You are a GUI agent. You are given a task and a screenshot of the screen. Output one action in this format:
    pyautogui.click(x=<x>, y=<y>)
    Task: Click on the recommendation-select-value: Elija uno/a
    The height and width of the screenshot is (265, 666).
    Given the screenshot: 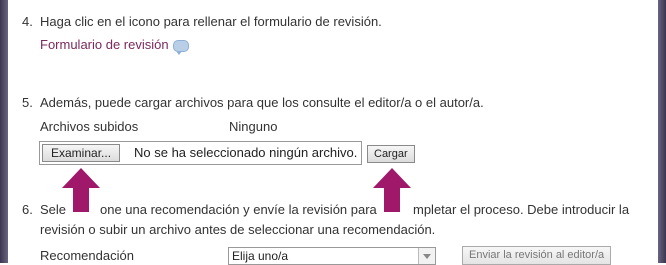 What is the action you would take?
    pyautogui.click(x=260, y=256)
    